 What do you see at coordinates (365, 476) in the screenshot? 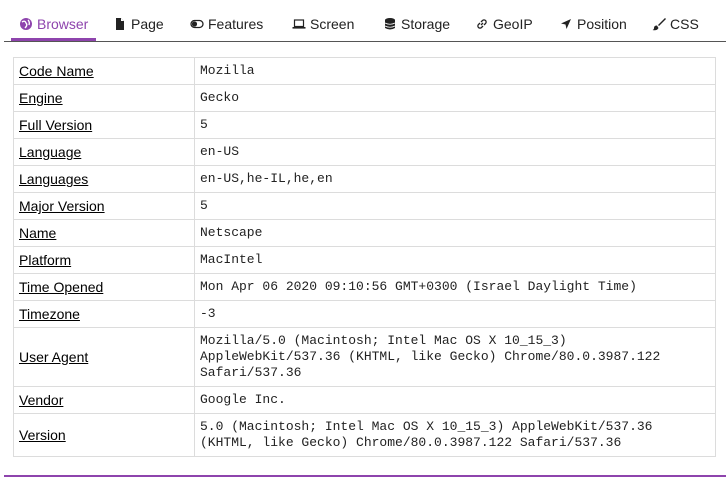
I see `bottom-divider` at bounding box center [365, 476].